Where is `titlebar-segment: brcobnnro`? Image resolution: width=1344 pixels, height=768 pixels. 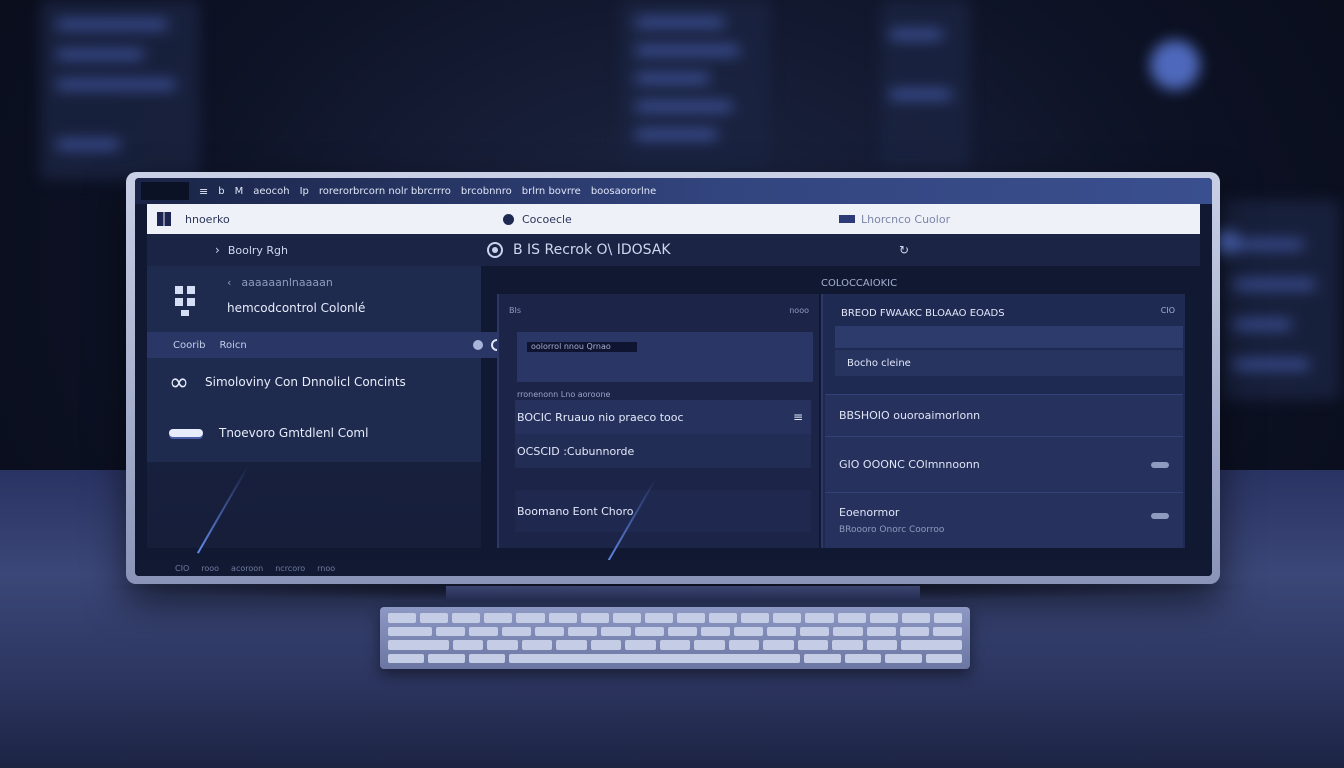
titlebar-segment: brcobnnro is located at coordinates (486, 191).